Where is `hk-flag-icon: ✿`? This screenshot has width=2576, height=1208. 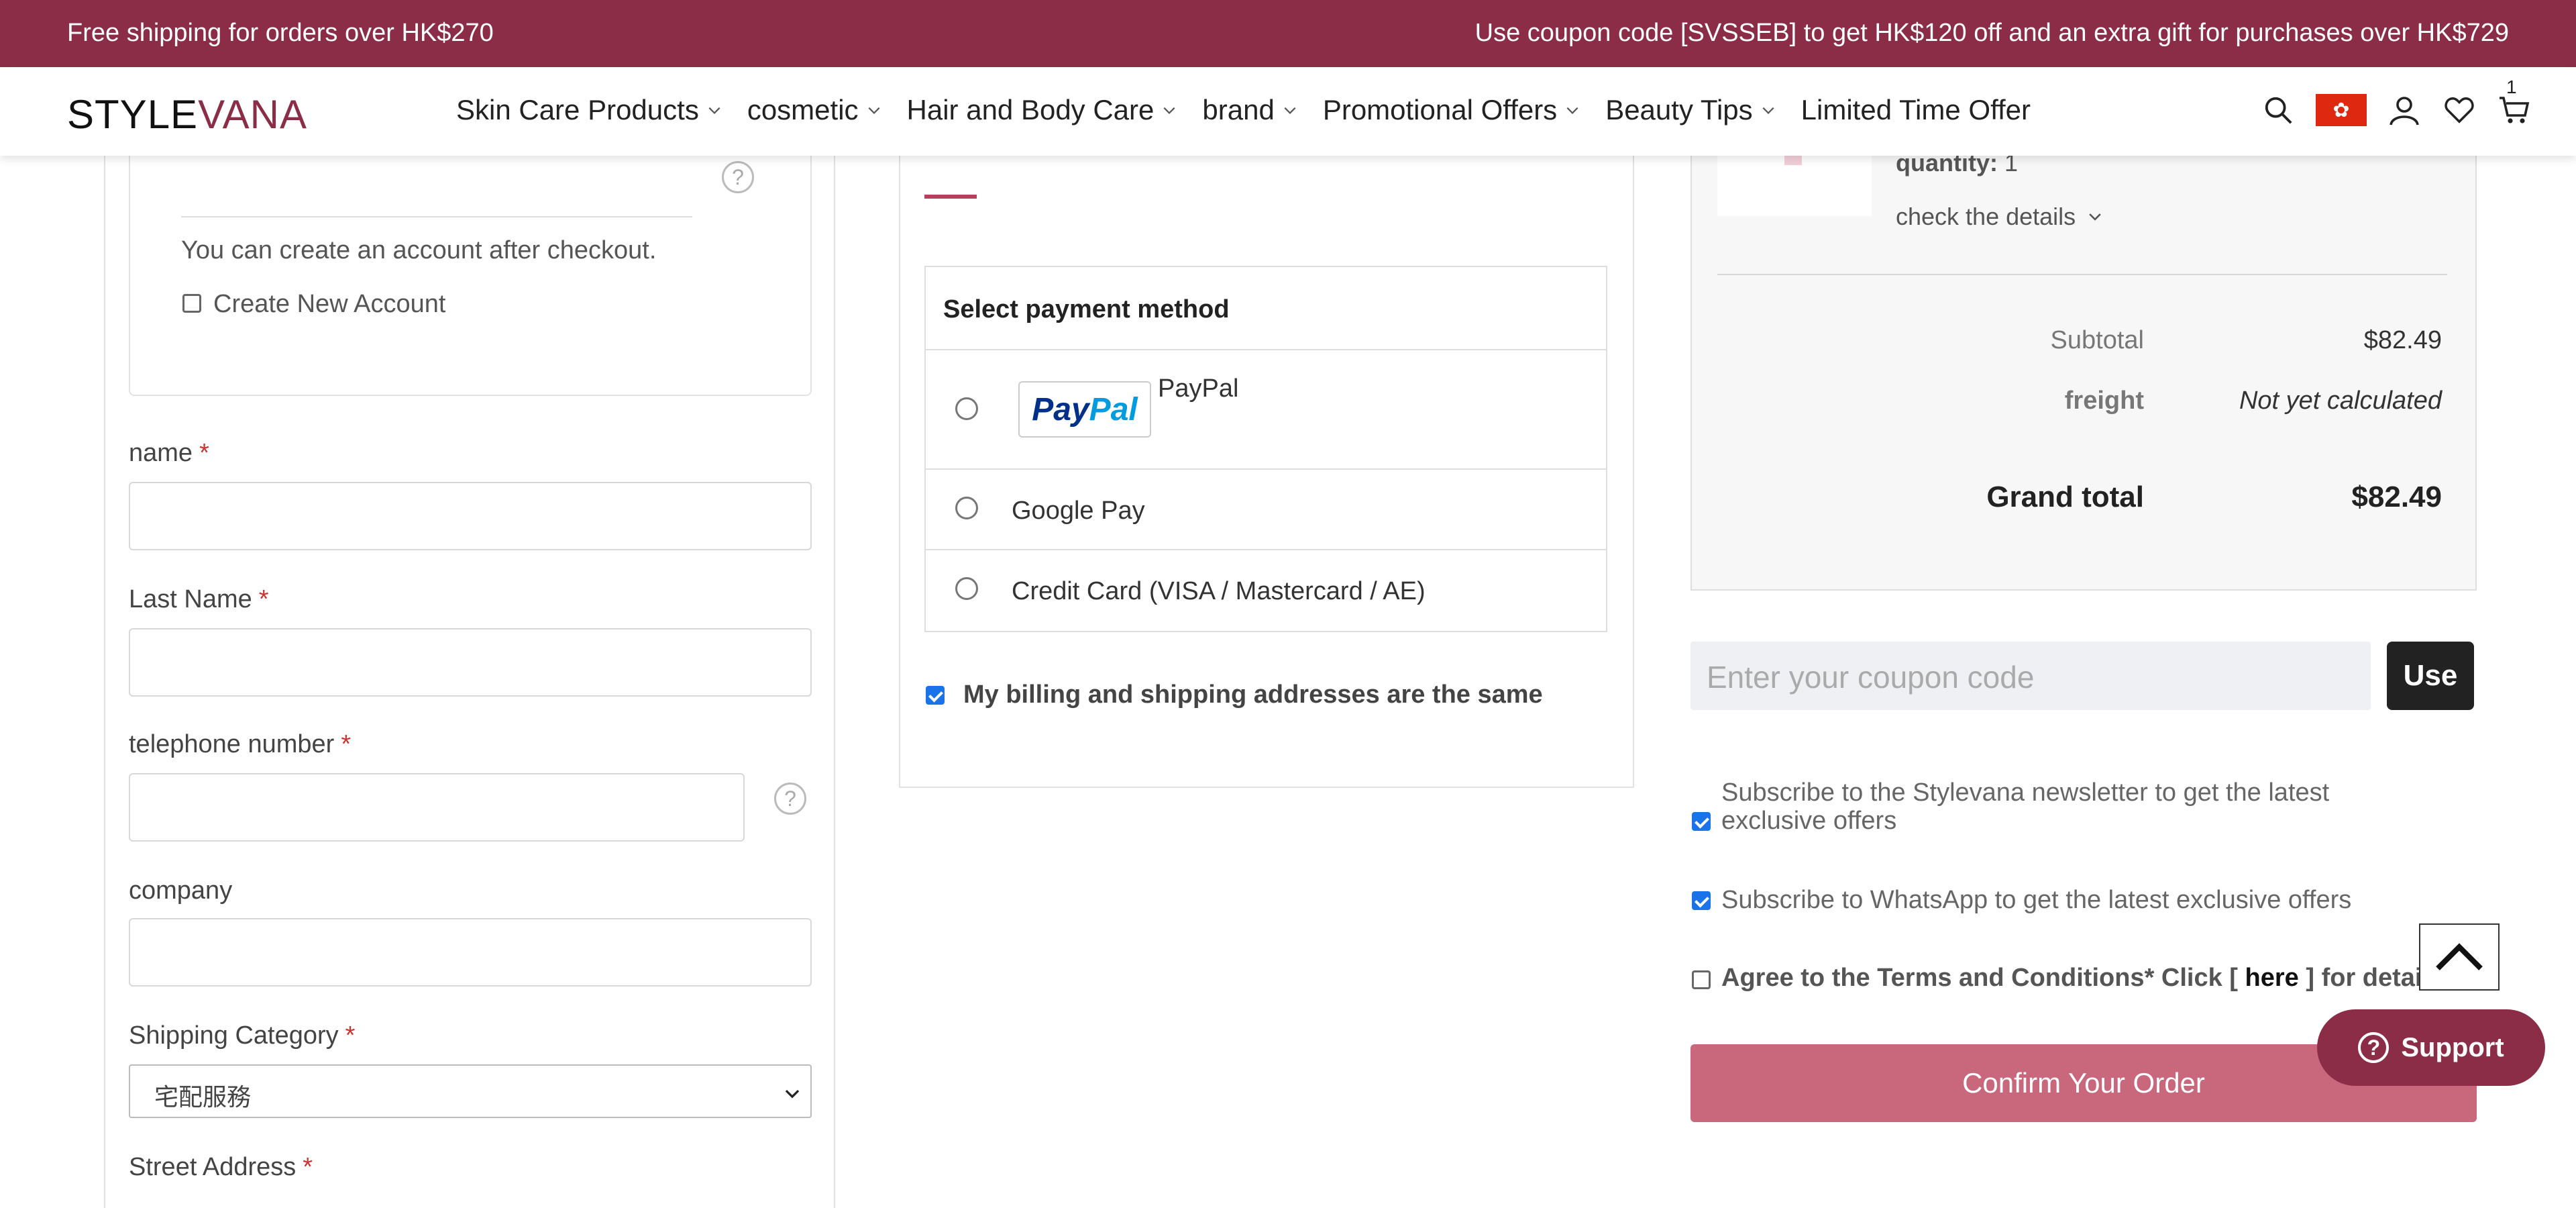 hk-flag-icon: ✿ is located at coordinates (2341, 110).